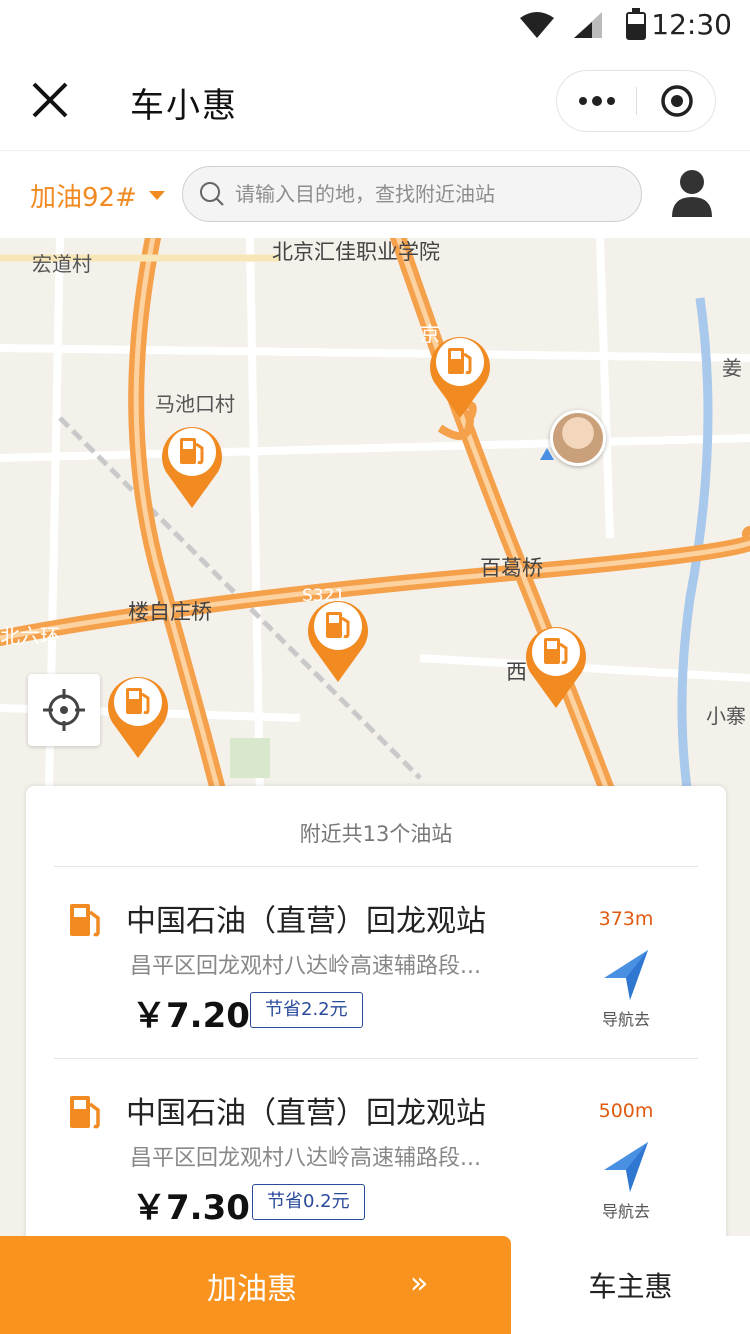  What do you see at coordinates (170, 612) in the screenshot?
I see `map-label: 楼自庄桥` at bounding box center [170, 612].